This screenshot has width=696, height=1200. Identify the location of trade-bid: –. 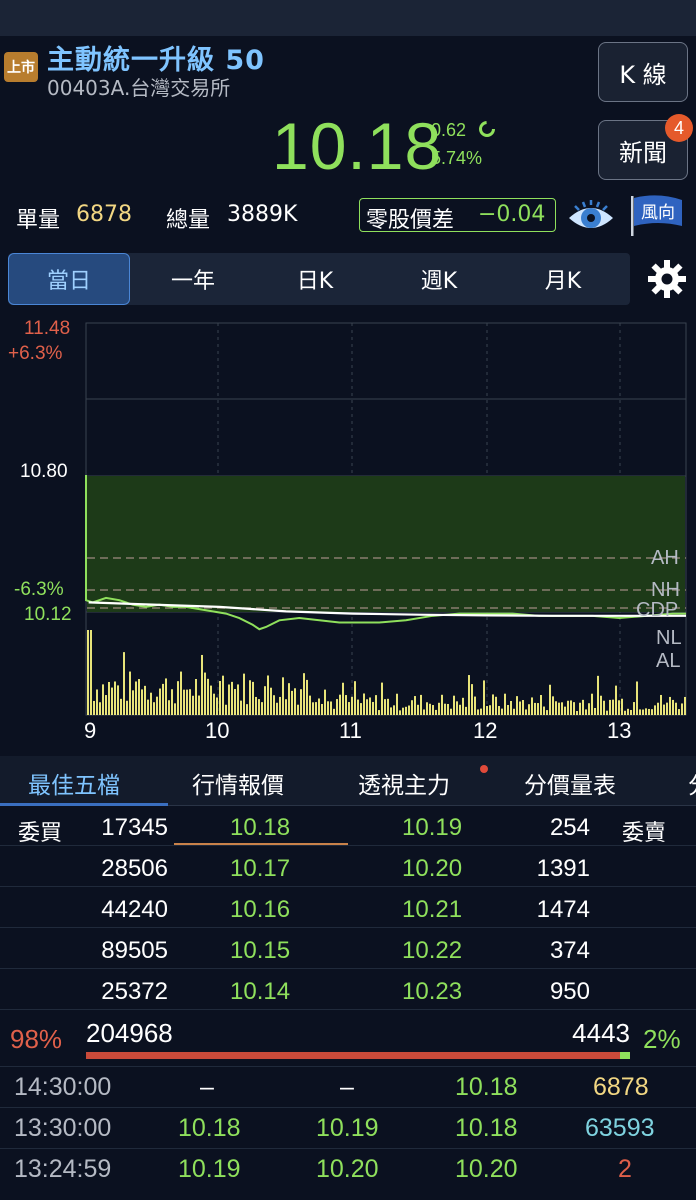
(207, 1087).